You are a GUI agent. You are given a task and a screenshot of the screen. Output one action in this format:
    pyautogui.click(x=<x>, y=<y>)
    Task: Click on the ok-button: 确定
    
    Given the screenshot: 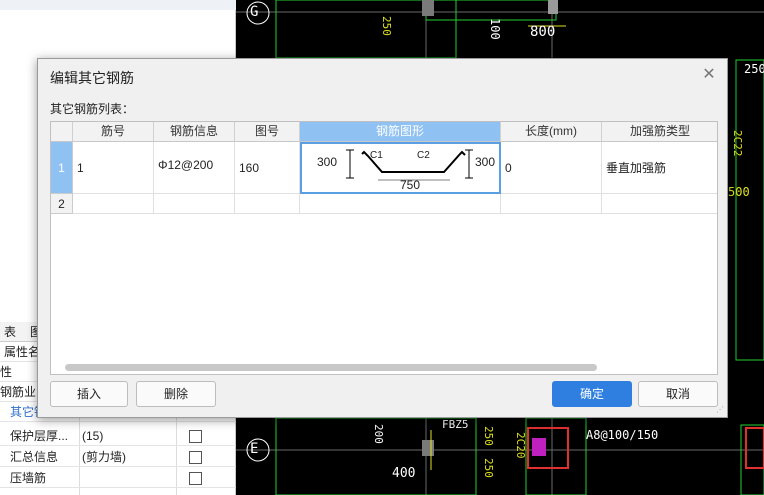 What is the action you would take?
    pyautogui.click(x=592, y=394)
    